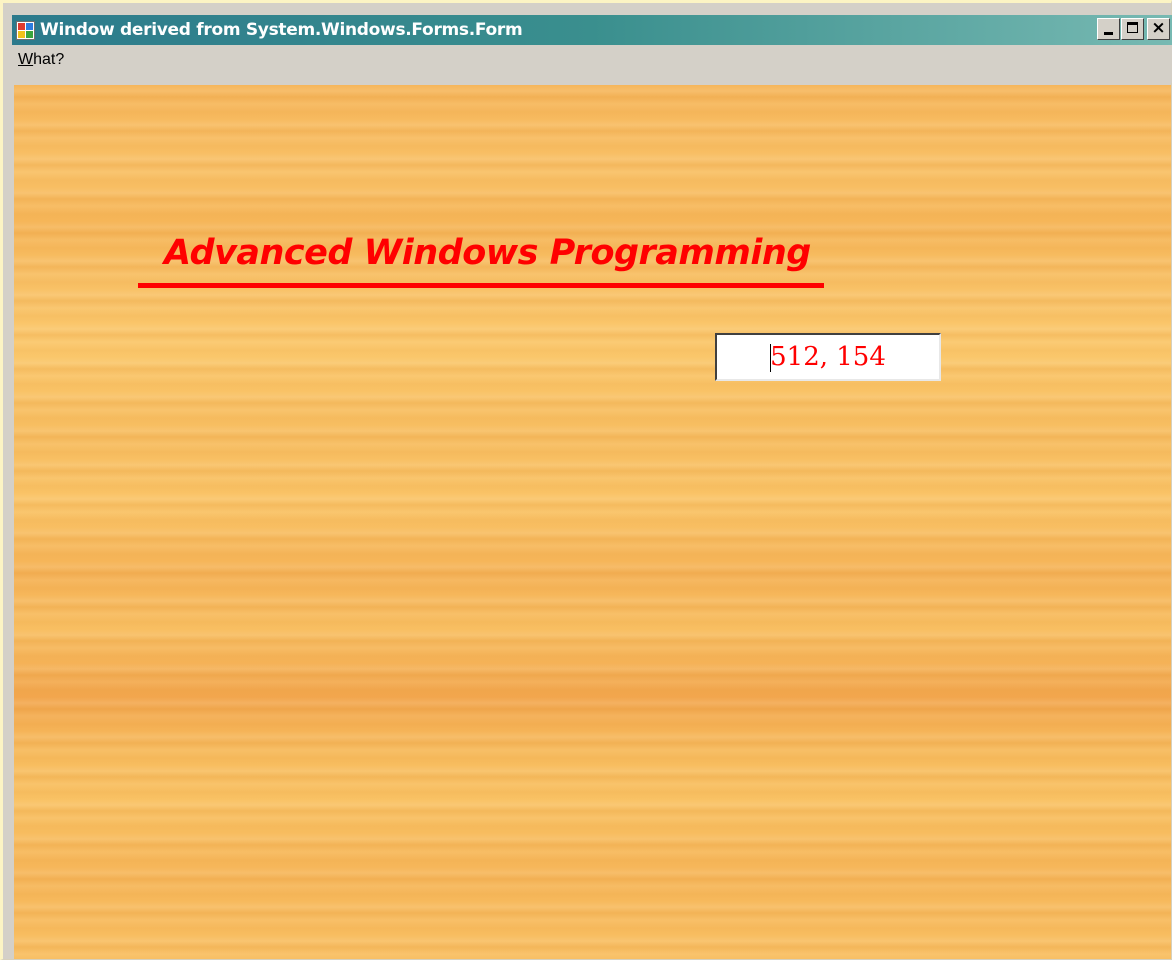  Describe the element at coordinates (481, 285) in the screenshot. I see `heading-underline` at that location.